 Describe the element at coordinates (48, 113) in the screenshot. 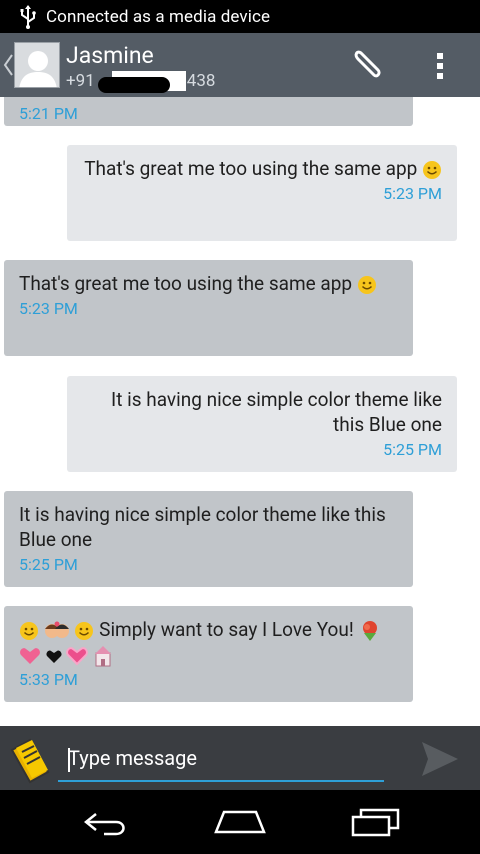

I see `message-time: 5:21 PM` at that location.